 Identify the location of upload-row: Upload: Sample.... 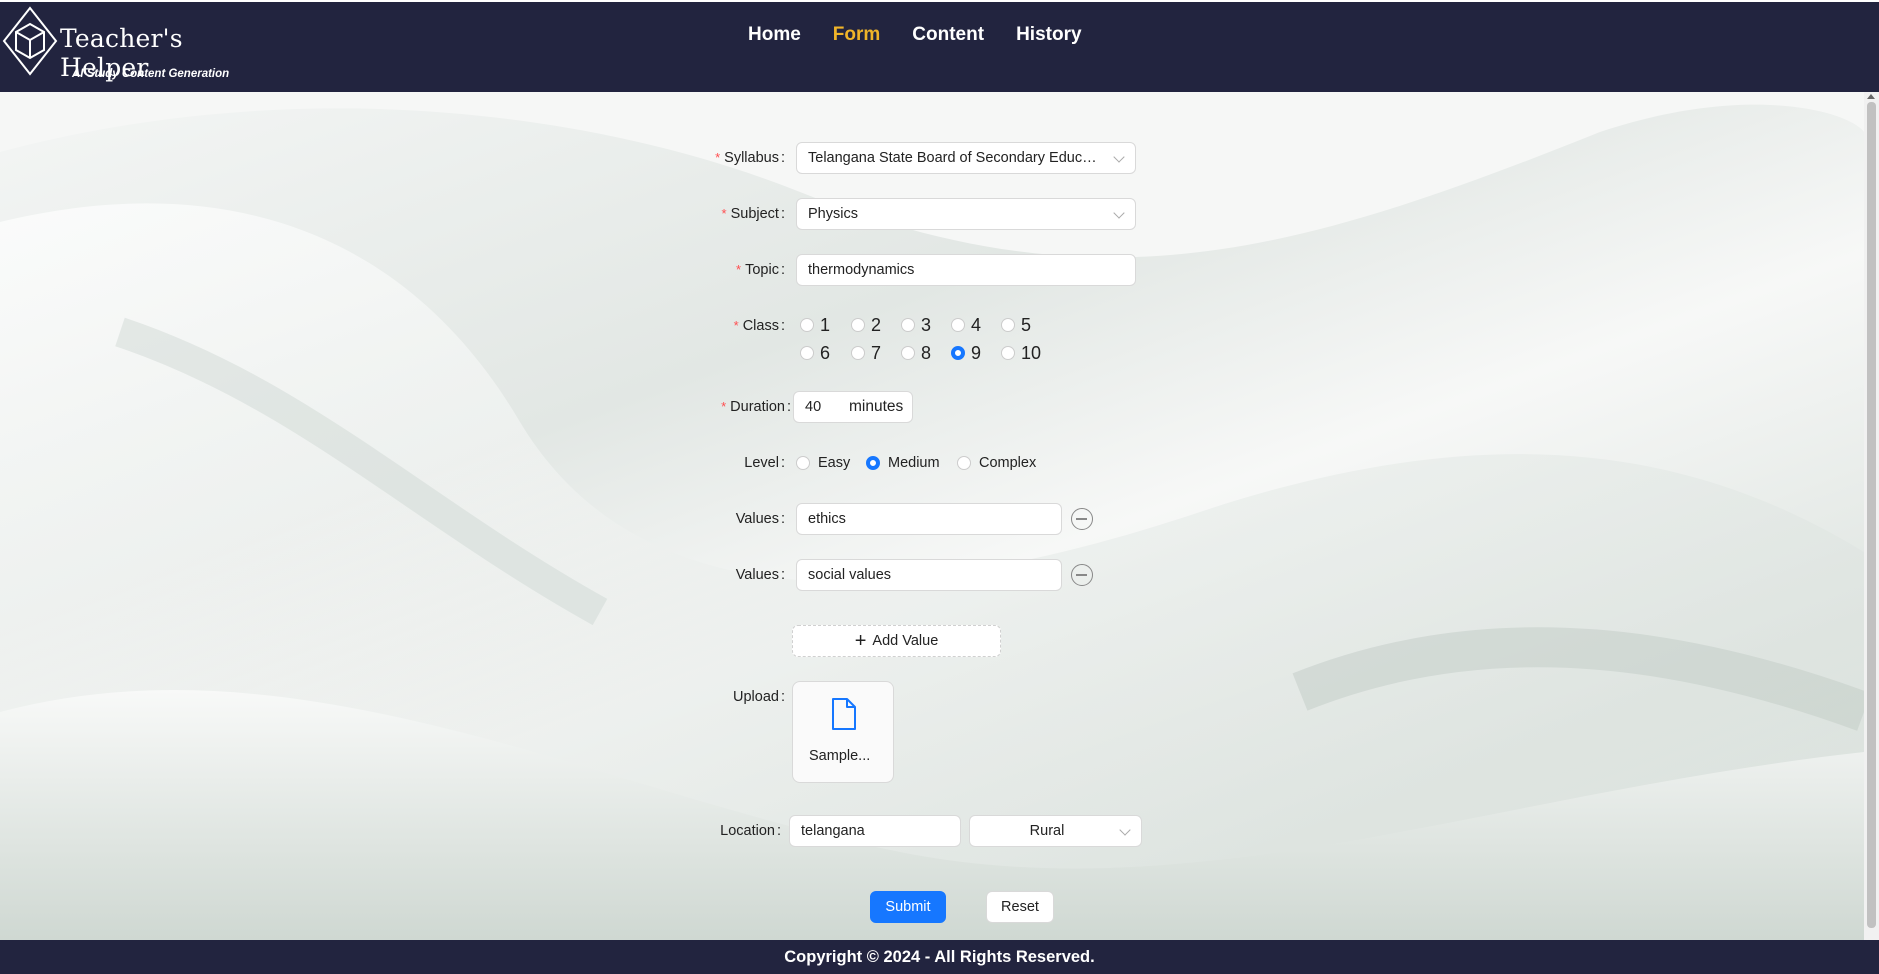
(939, 732).